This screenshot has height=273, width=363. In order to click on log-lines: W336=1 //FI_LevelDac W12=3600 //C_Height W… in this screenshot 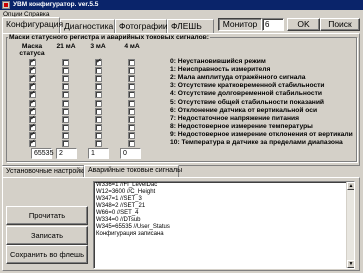, I will do `click(224, 210)`.